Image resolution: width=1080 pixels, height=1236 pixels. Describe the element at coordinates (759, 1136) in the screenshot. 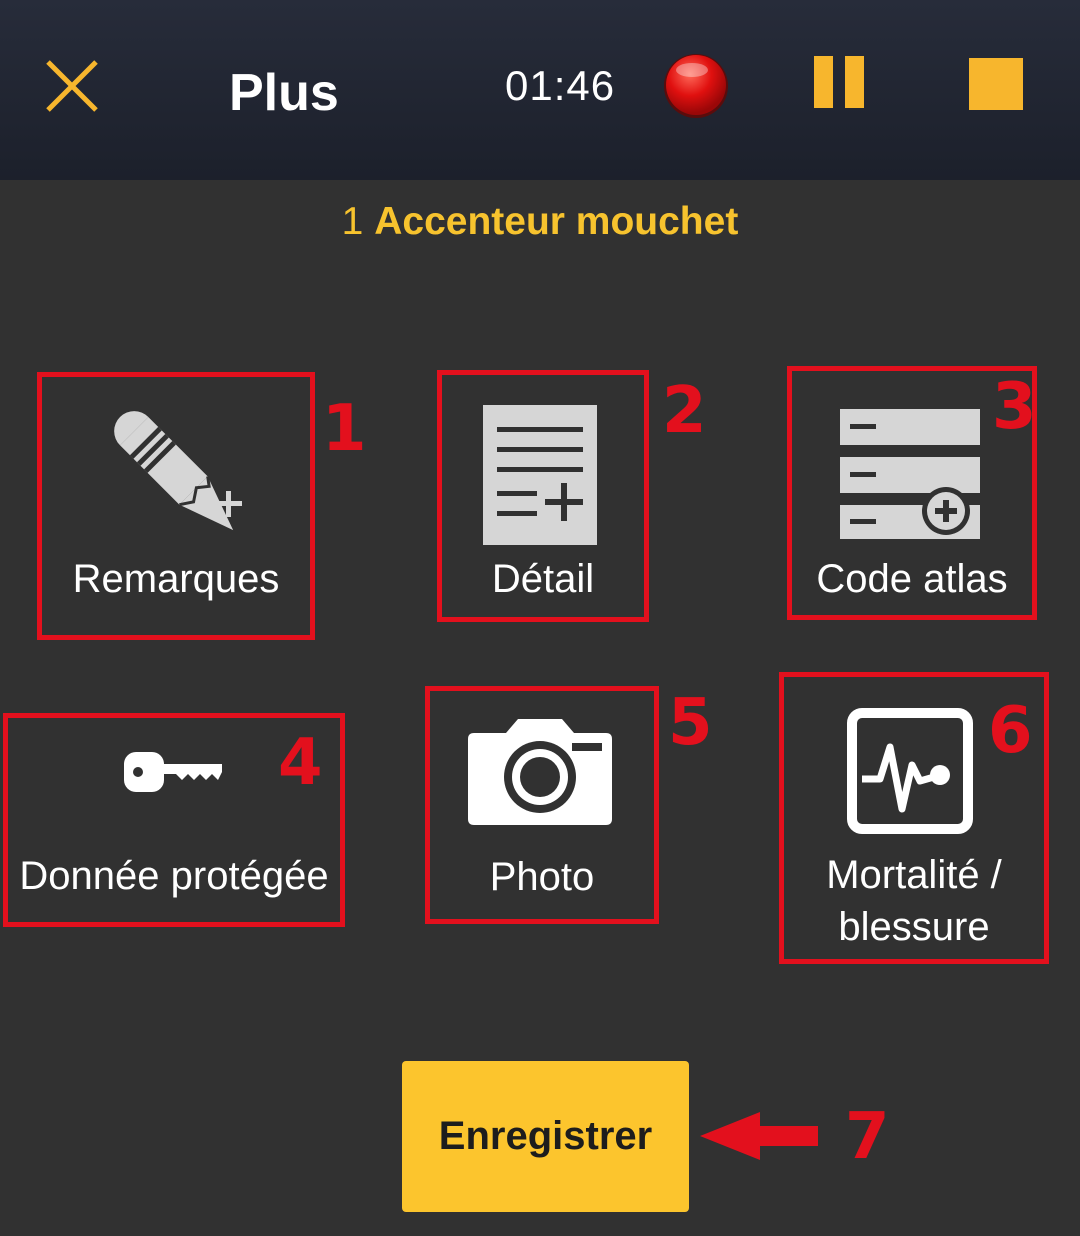

I see `left-arrow-icon` at that location.